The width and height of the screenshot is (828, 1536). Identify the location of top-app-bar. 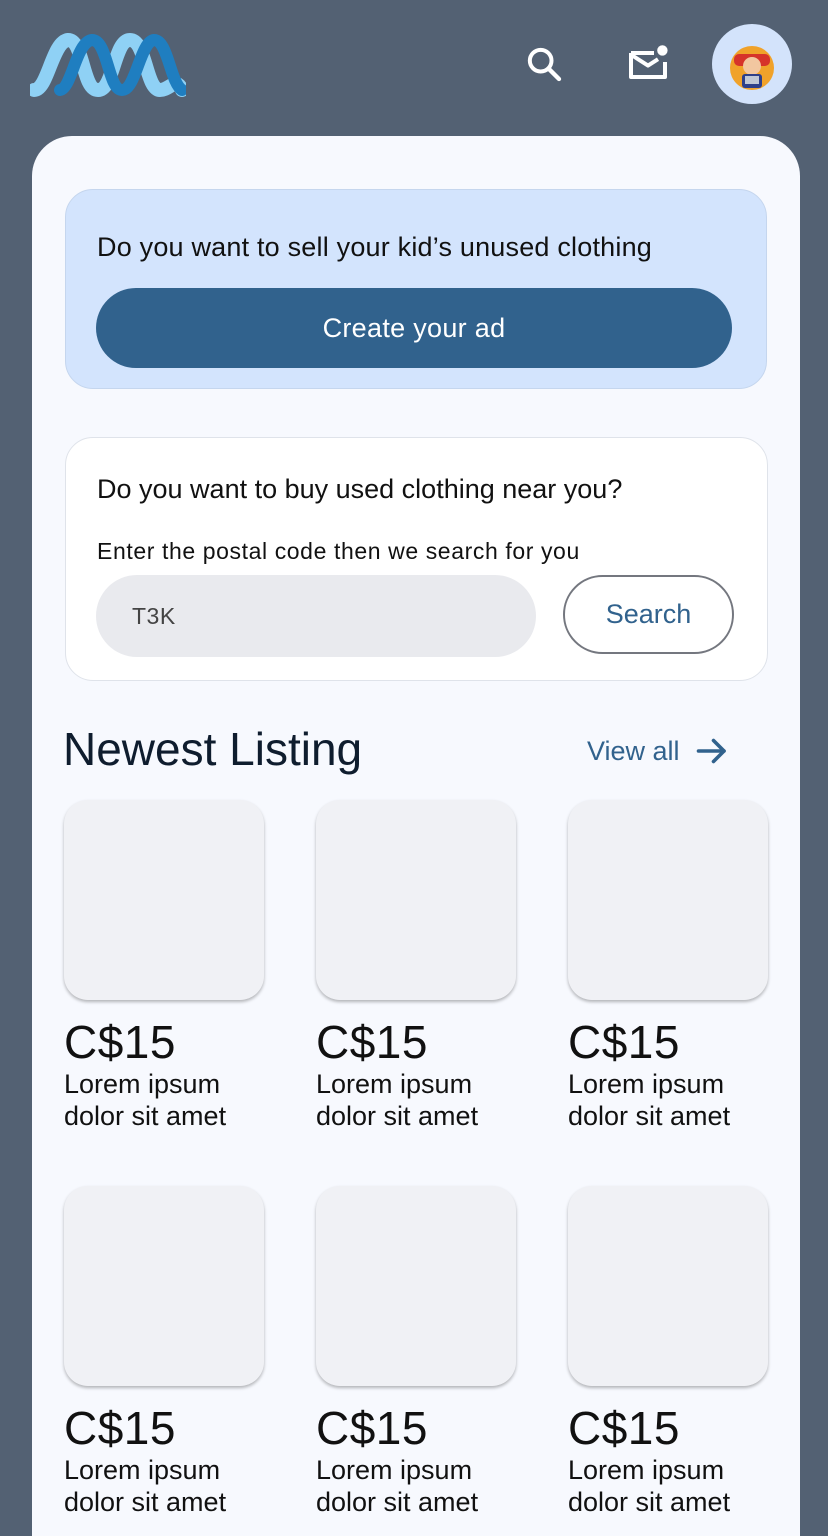
(414, 68).